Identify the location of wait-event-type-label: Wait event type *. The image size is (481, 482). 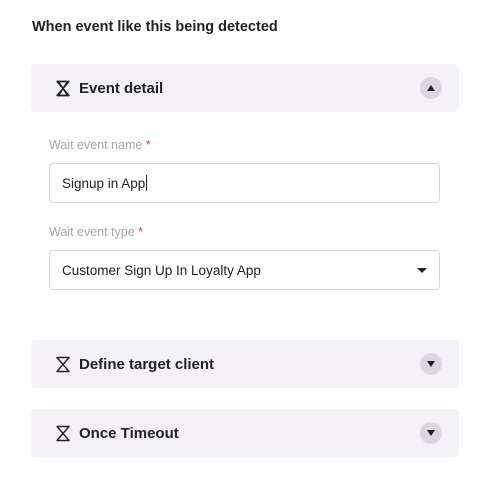
(96, 232).